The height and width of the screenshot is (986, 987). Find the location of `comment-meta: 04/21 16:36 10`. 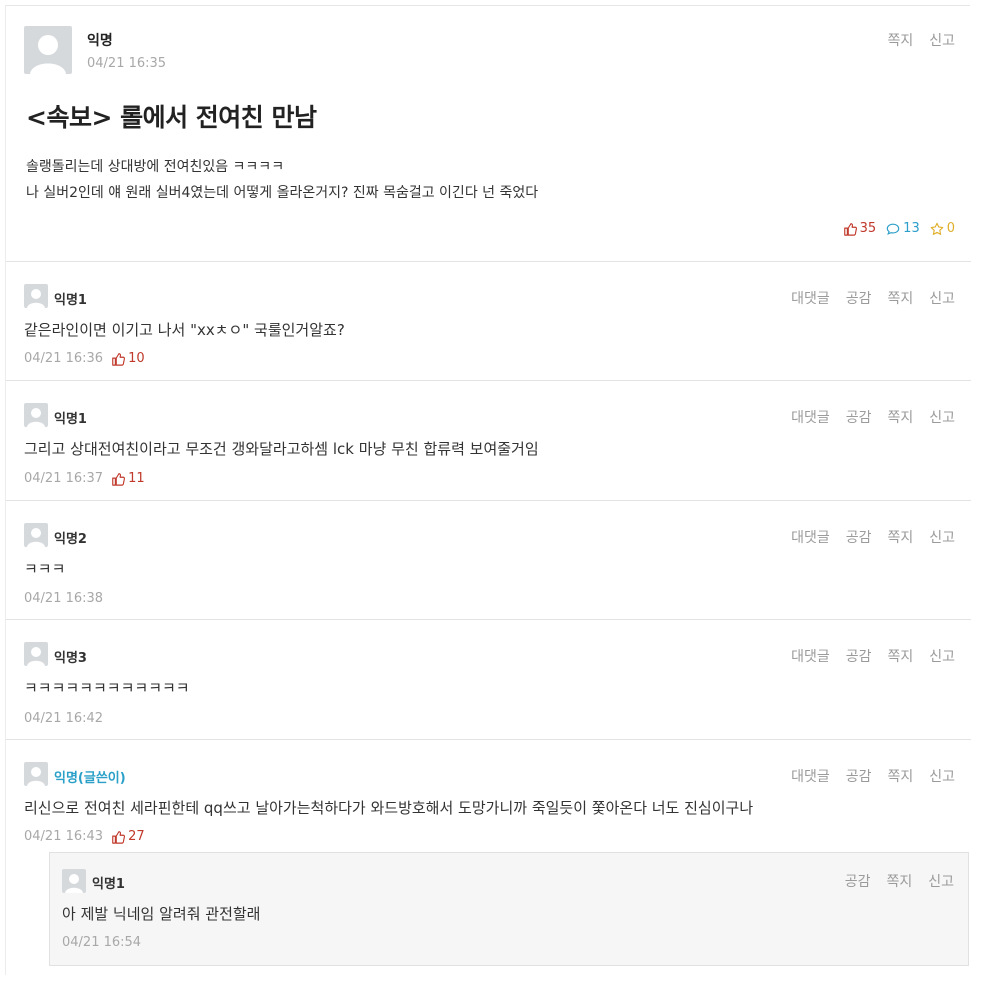

comment-meta: 04/21 16:36 10 is located at coordinates (84, 358).